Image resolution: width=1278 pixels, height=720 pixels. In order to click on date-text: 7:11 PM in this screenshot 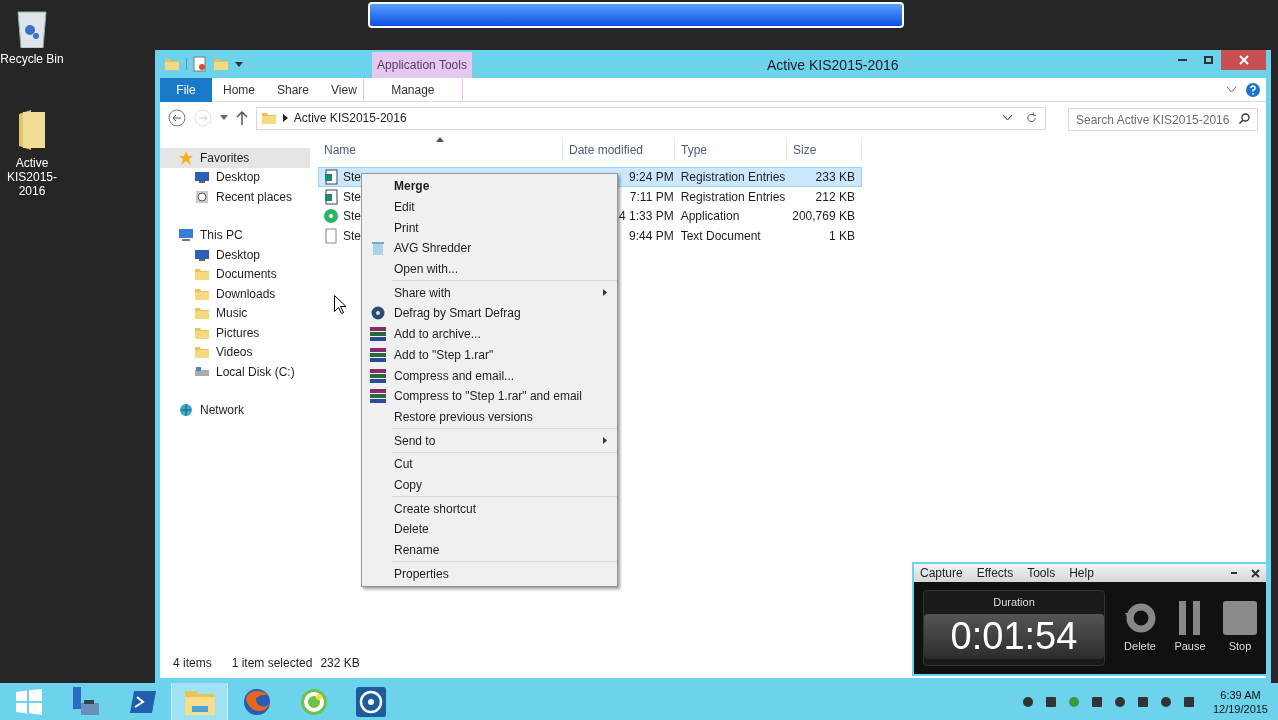, I will do `click(651, 197)`.